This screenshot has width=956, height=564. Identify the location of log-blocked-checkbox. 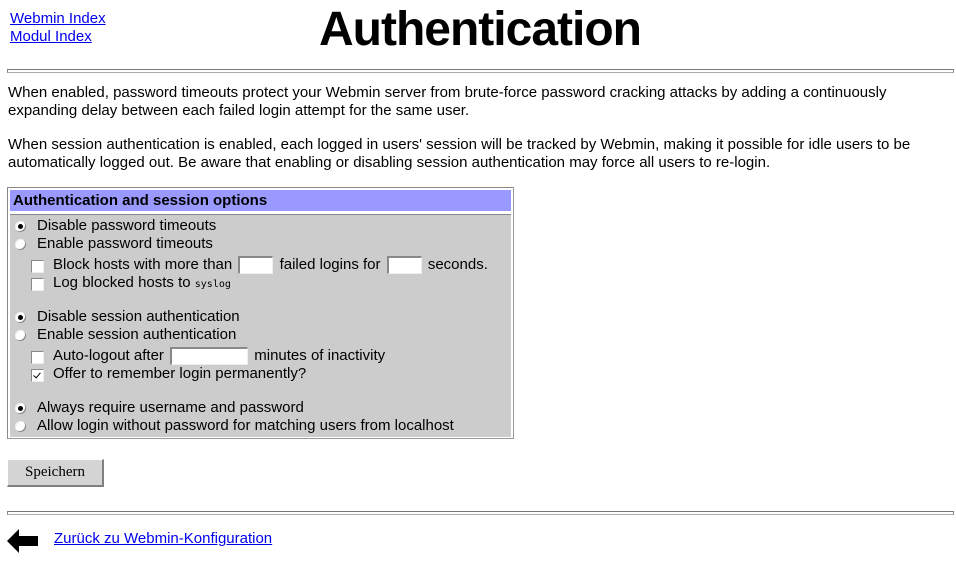
(37, 284).